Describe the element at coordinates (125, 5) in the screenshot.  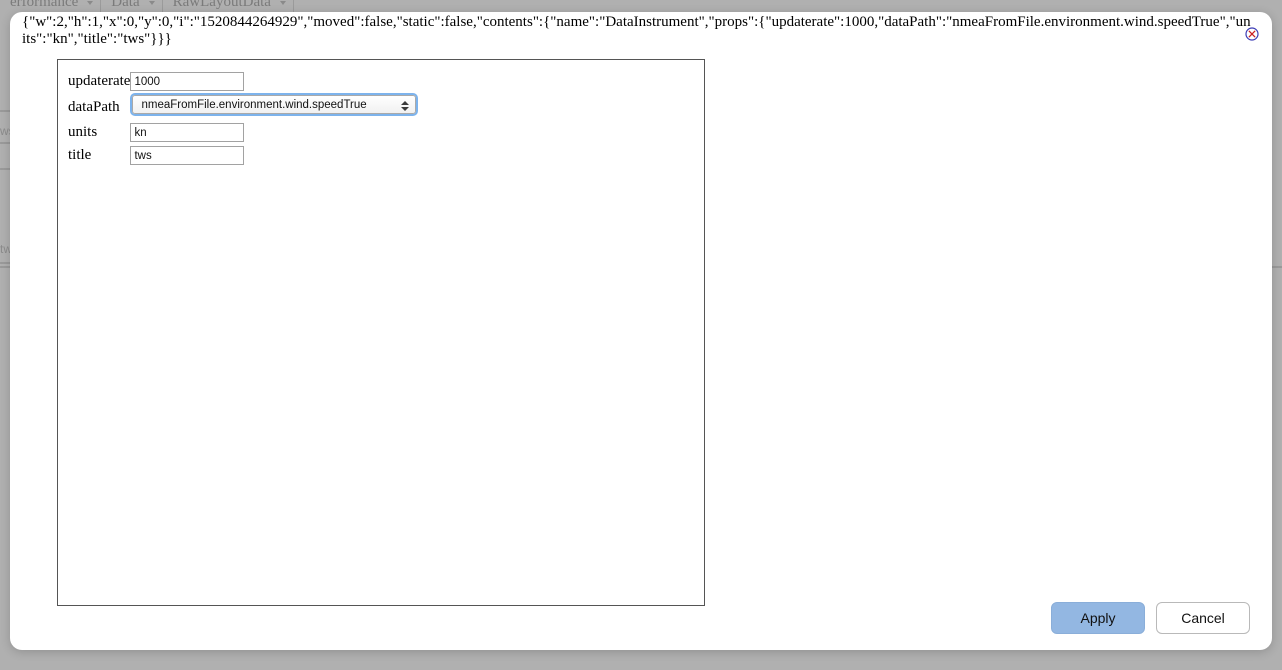
I see `bg-tab-data-label: Data` at that location.